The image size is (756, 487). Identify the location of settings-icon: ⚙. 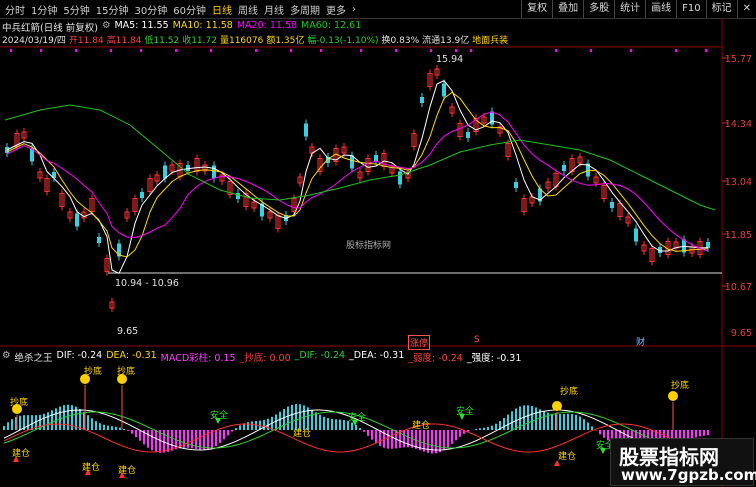
(6, 356).